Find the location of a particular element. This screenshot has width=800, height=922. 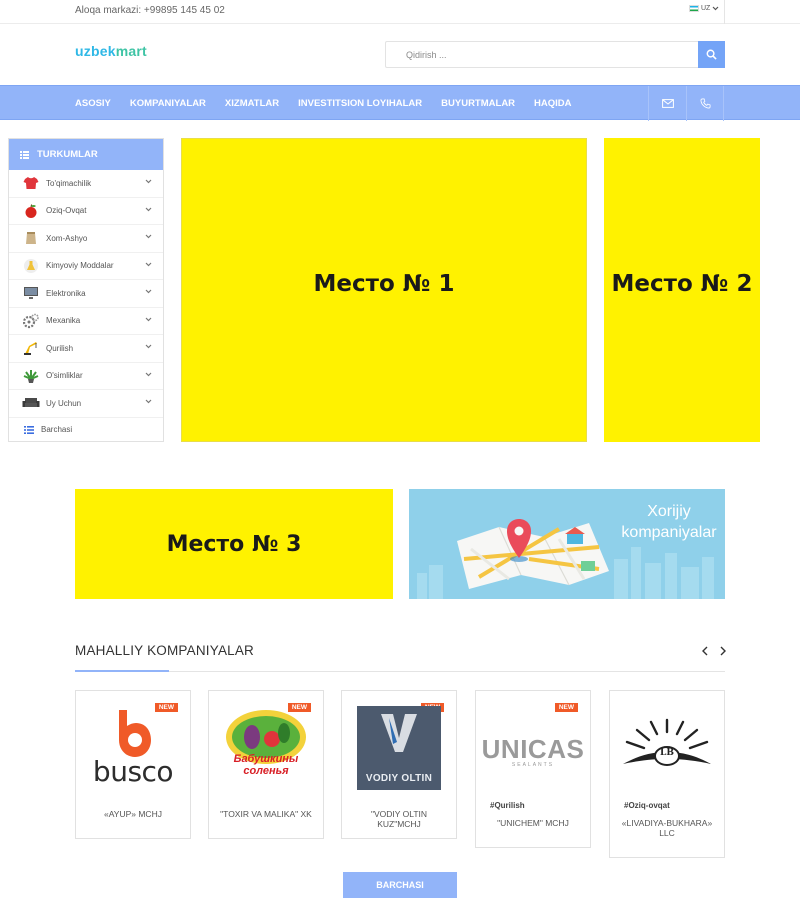

ad-place-3-label: Место № 3 is located at coordinates (234, 544).